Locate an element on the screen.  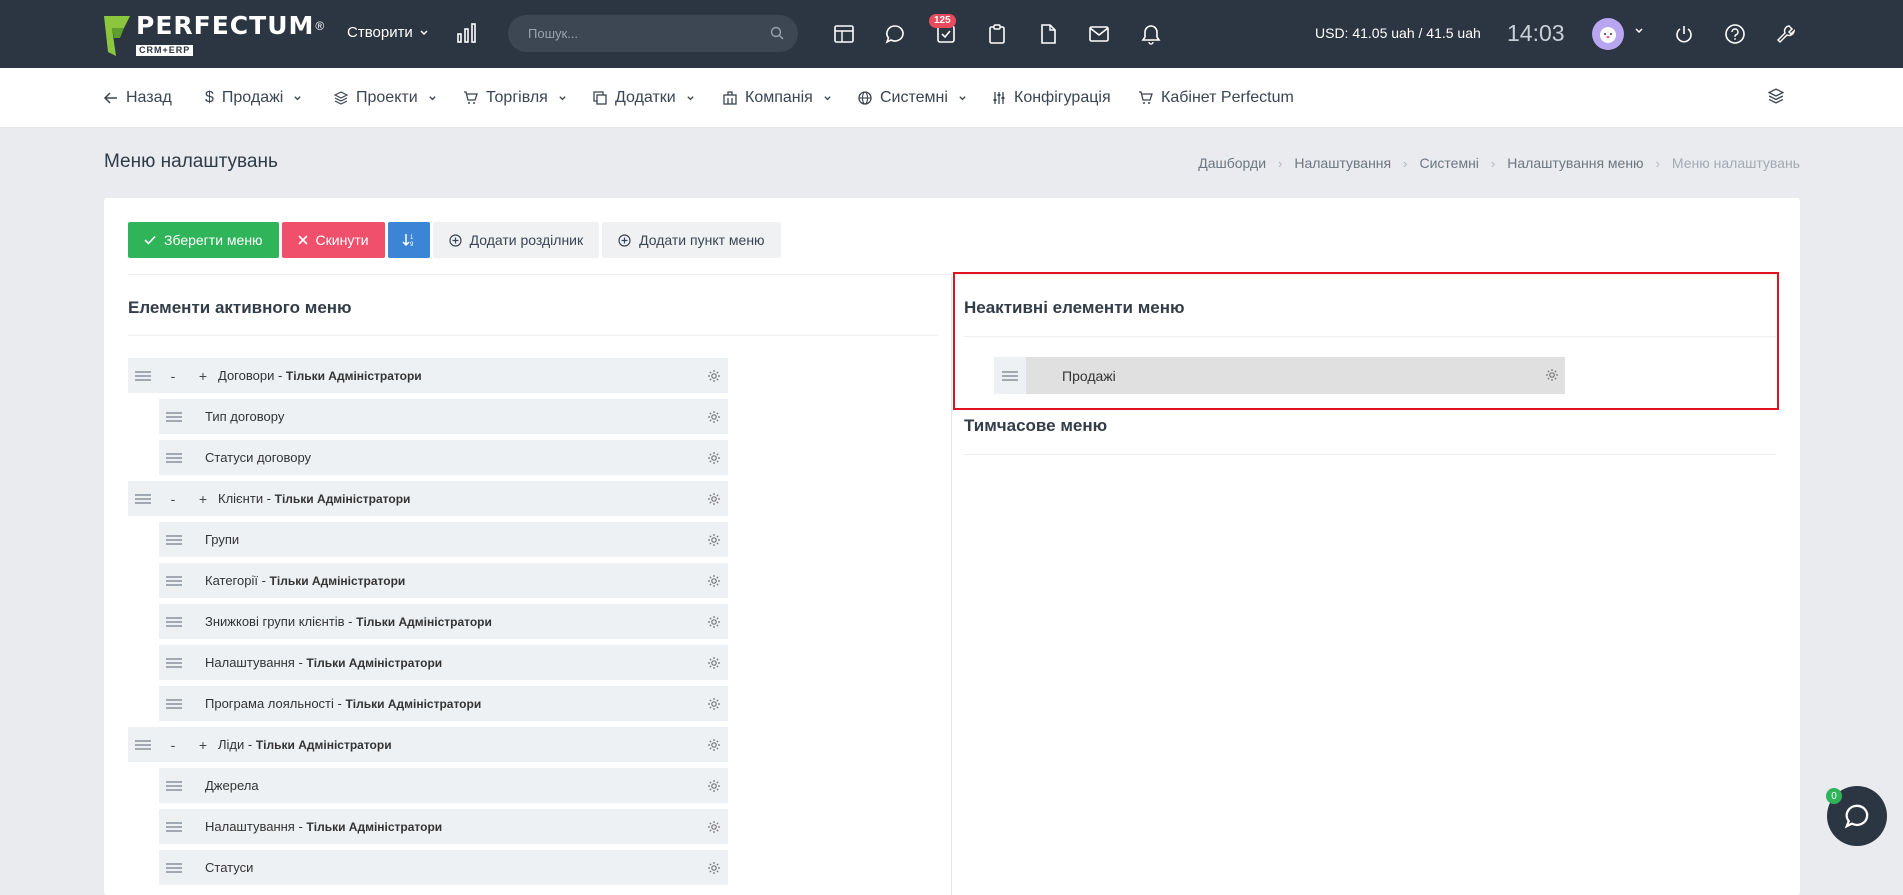
menu-row-label: Статуси is located at coordinates (452, 867).